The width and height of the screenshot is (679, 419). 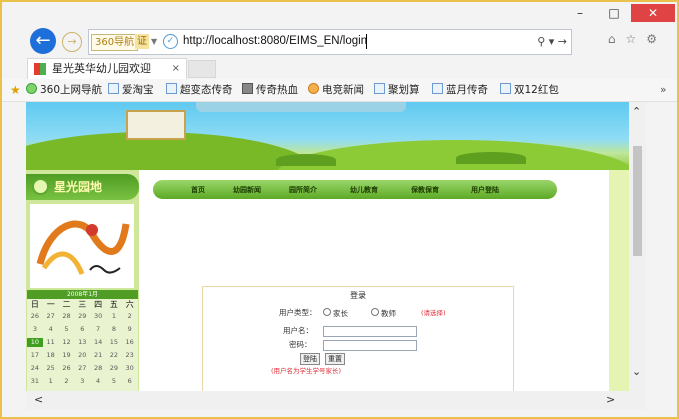 I want to click on calendar-day: 18, so click(x=51, y=355).